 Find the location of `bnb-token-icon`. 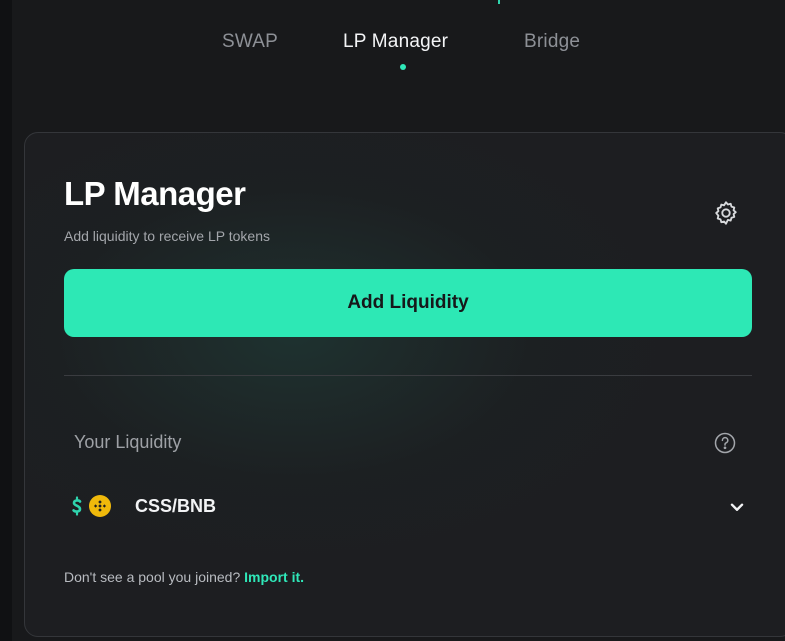

bnb-token-icon is located at coordinates (100, 506).